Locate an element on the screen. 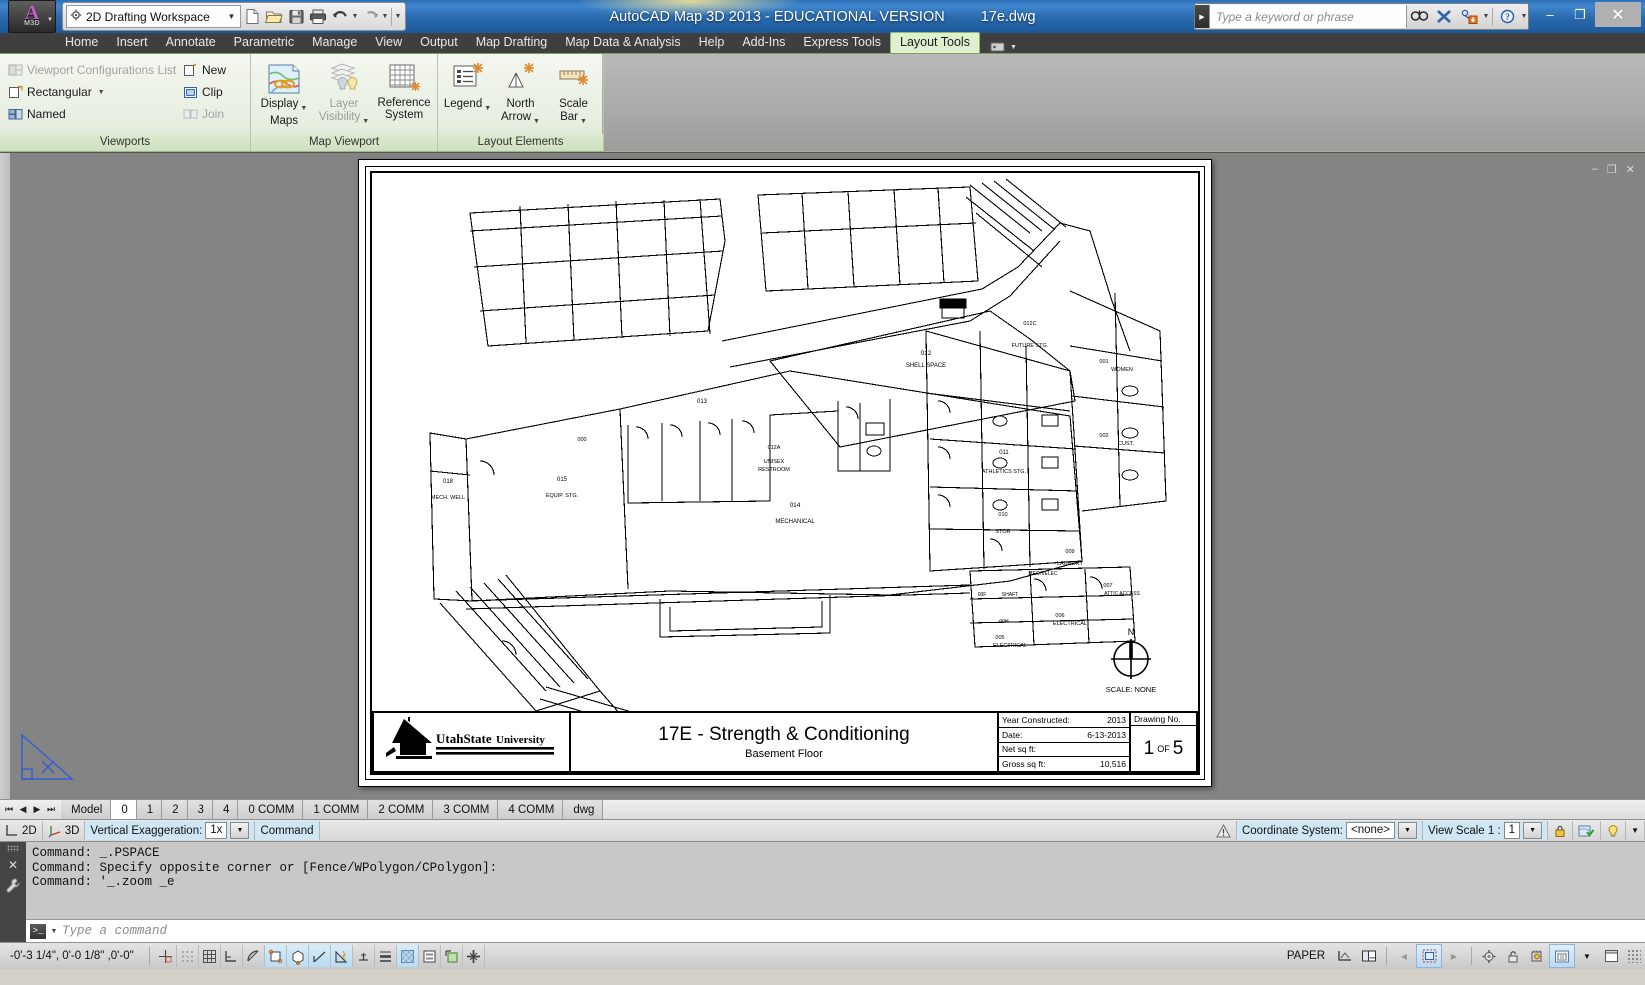 This screenshot has height=985, width=1645. legend-button: Legend ▼ is located at coordinates (468, 96).